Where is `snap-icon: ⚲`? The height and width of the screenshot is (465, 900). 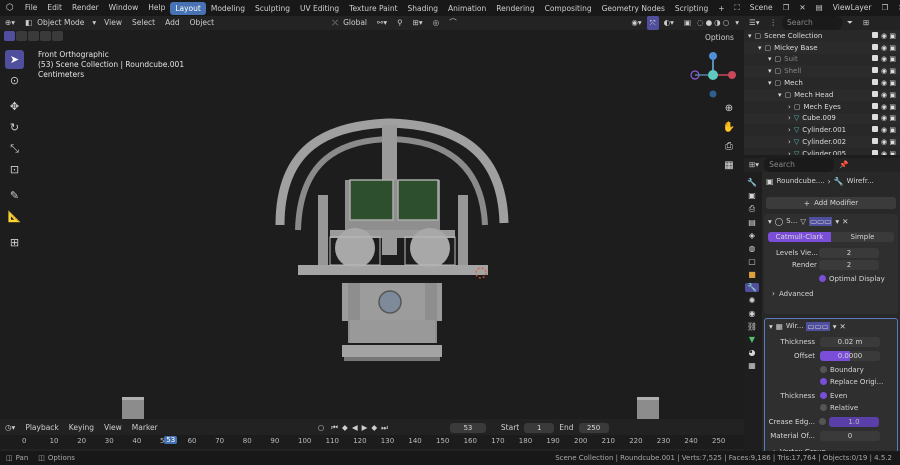
snap-icon: ⚲ is located at coordinates (400, 23).